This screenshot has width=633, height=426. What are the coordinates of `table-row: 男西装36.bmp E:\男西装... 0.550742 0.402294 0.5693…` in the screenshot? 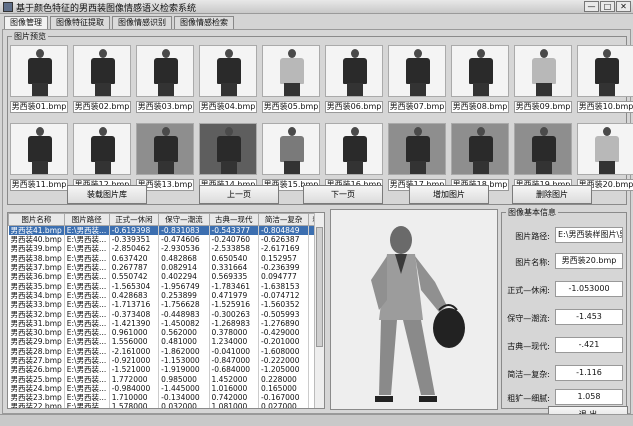 It's located at (166, 277).